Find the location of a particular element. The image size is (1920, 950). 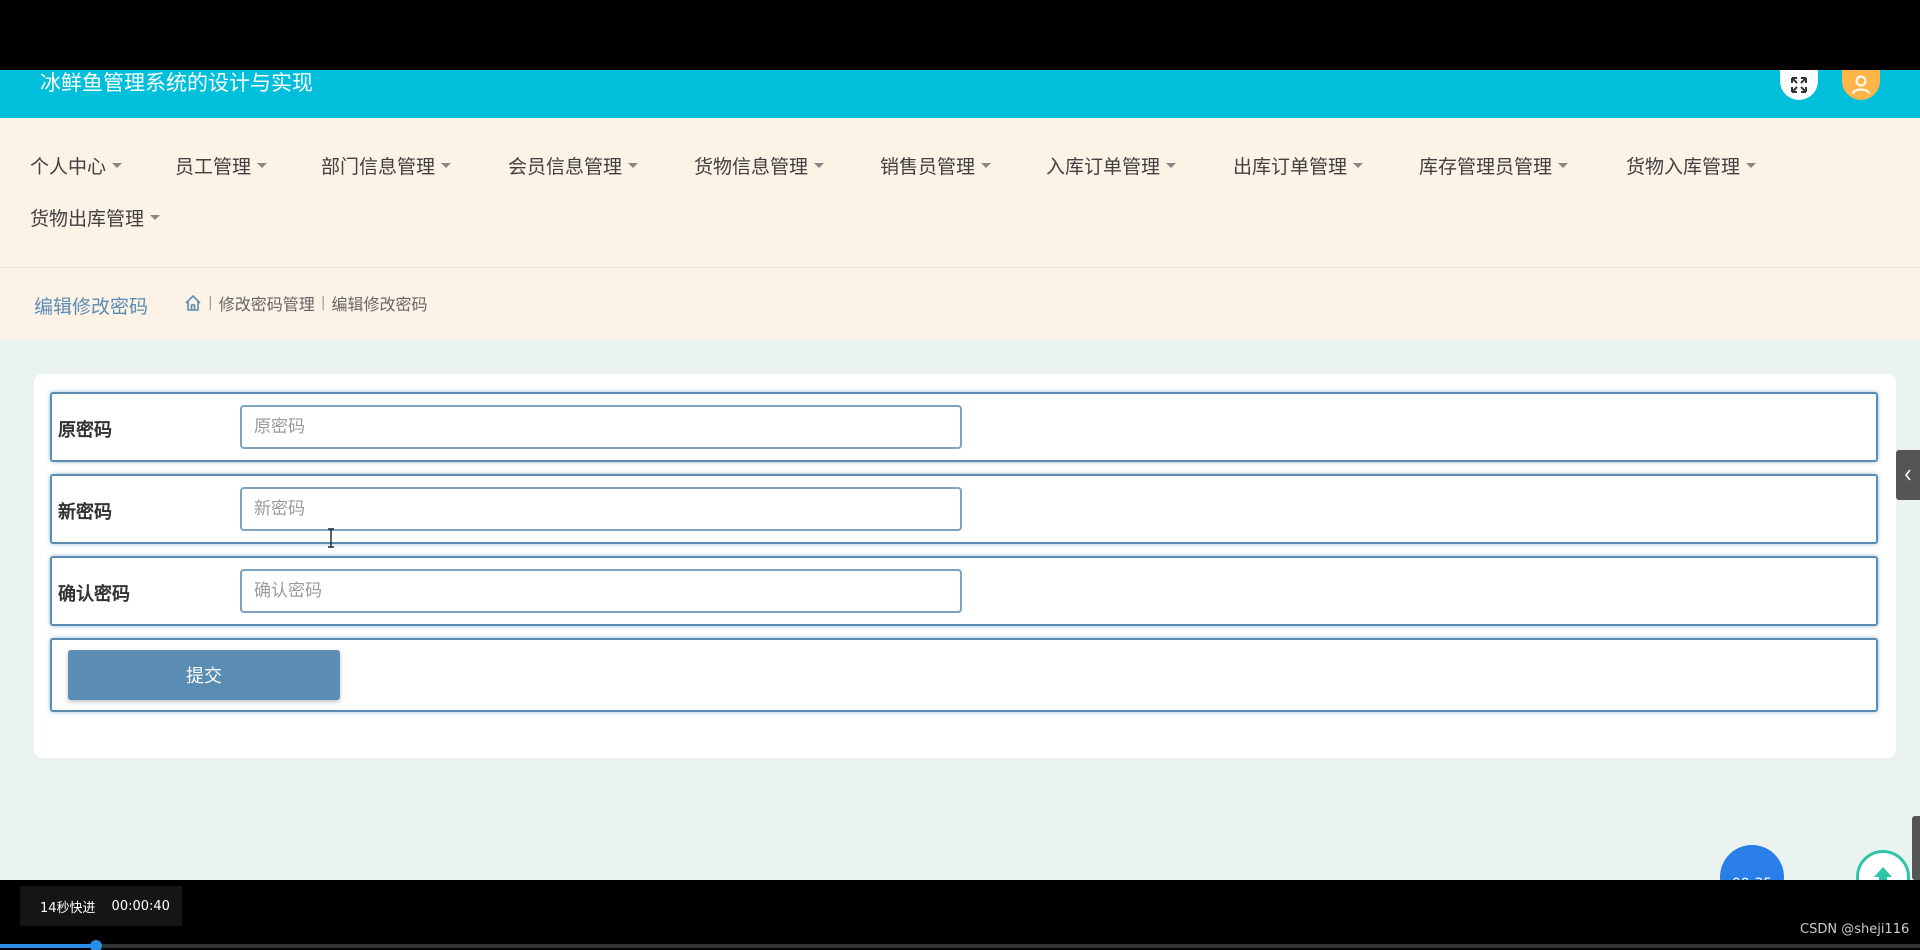

chevron-left-icon is located at coordinates (1907, 475).